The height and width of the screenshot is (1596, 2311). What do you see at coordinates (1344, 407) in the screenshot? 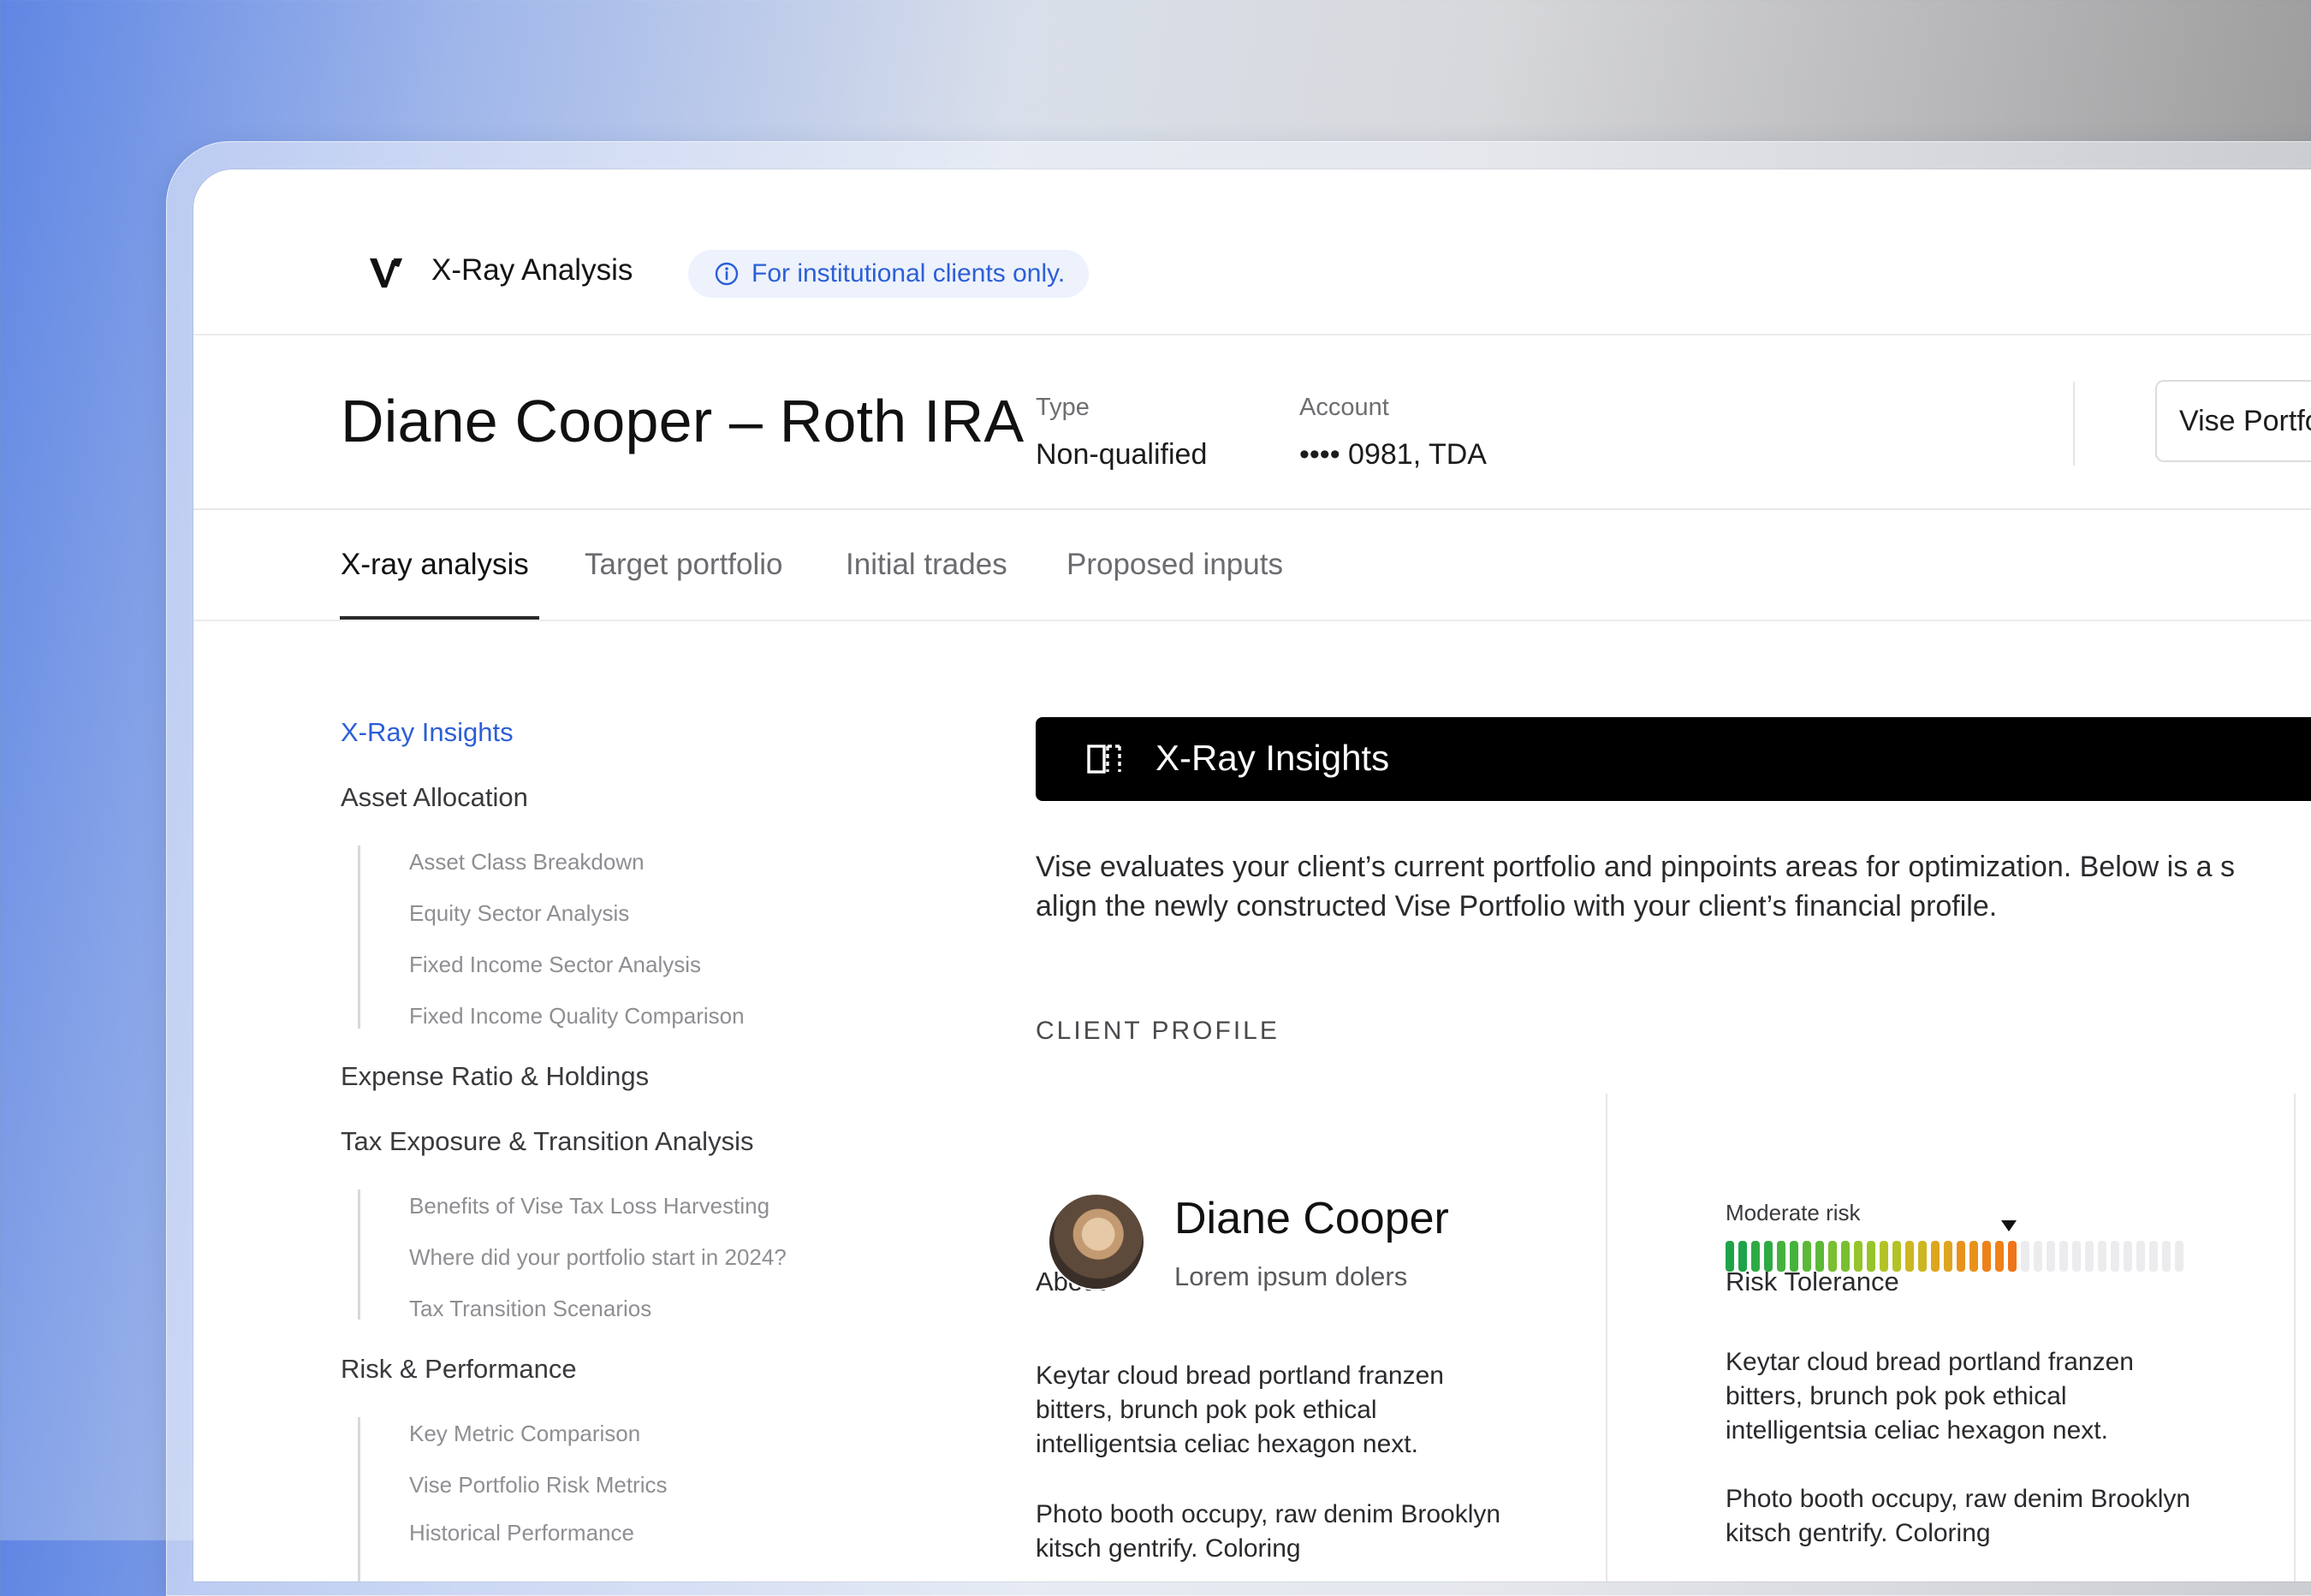
I see `account-label: Account` at bounding box center [1344, 407].